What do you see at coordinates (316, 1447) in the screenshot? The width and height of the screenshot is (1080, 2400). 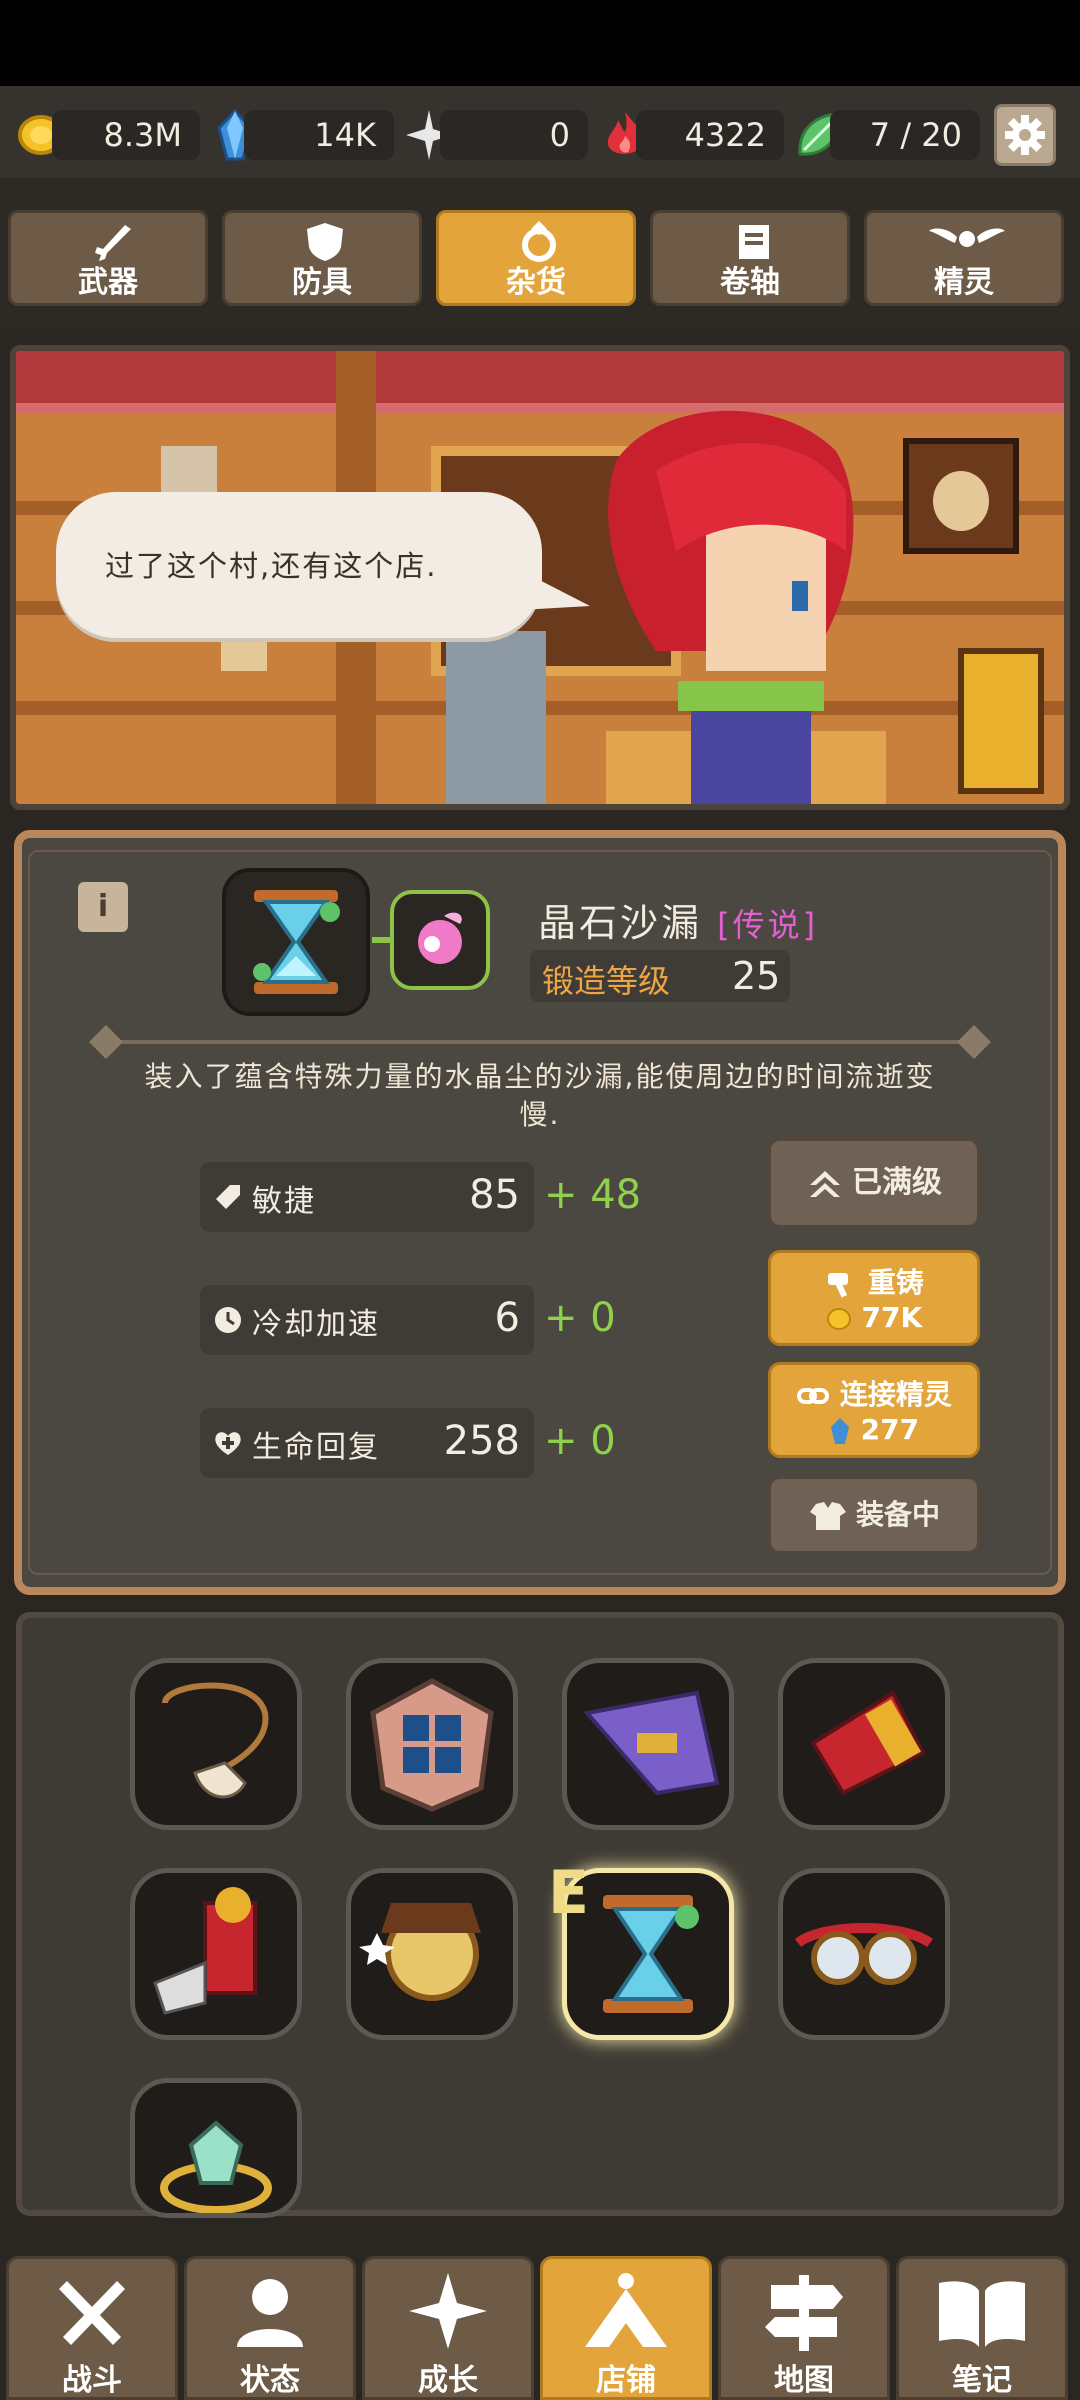 I see `stat-label: 生命回复` at bounding box center [316, 1447].